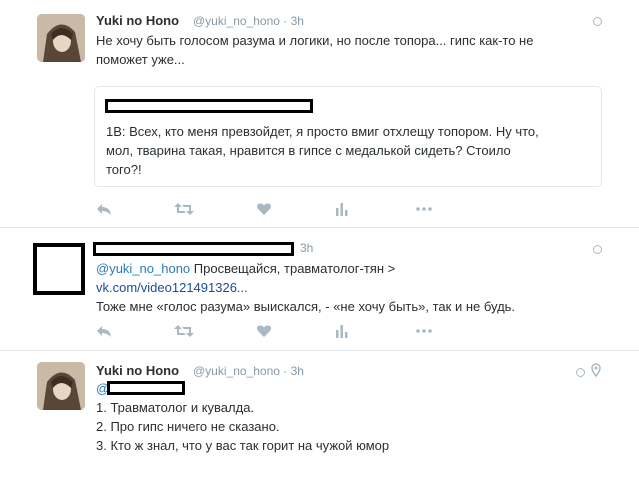 Image resolution: width=639 pixels, height=493 pixels. What do you see at coordinates (146, 388) in the screenshot?
I see `redacted-mention` at bounding box center [146, 388].